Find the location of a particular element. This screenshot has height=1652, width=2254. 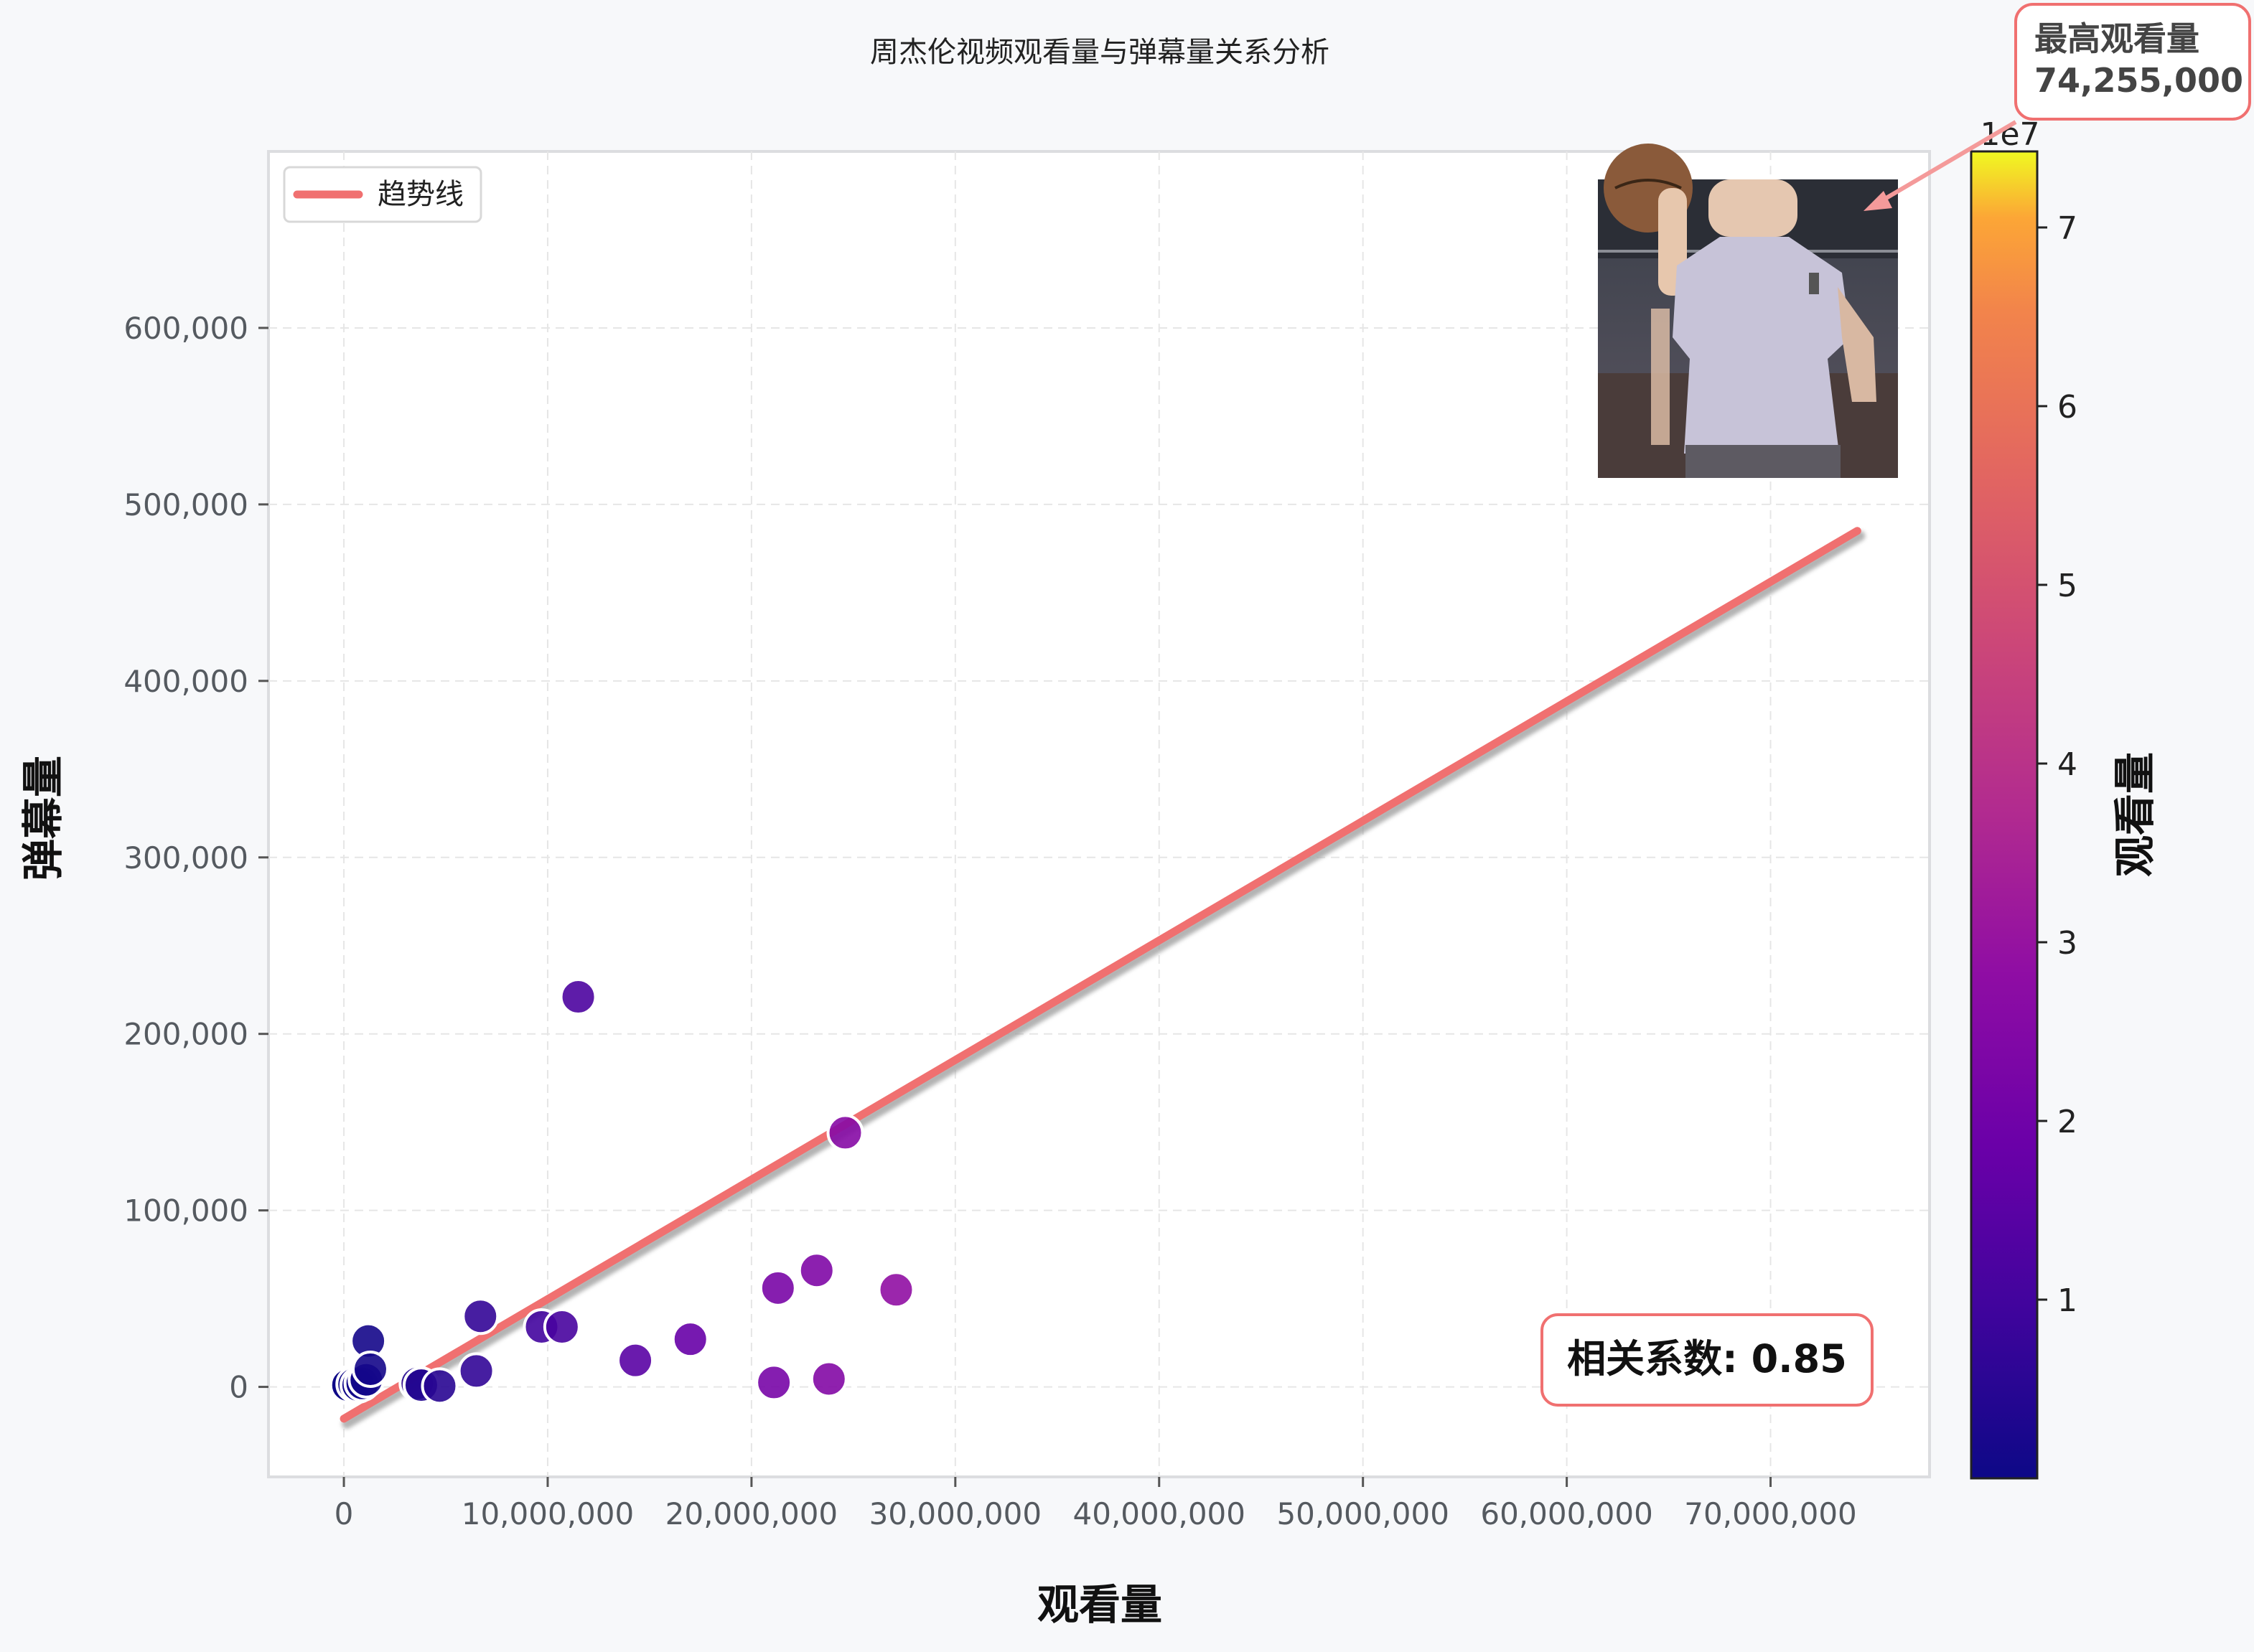

correlation-annotation: 相关系数: 0.85 is located at coordinates (1707, 1360).